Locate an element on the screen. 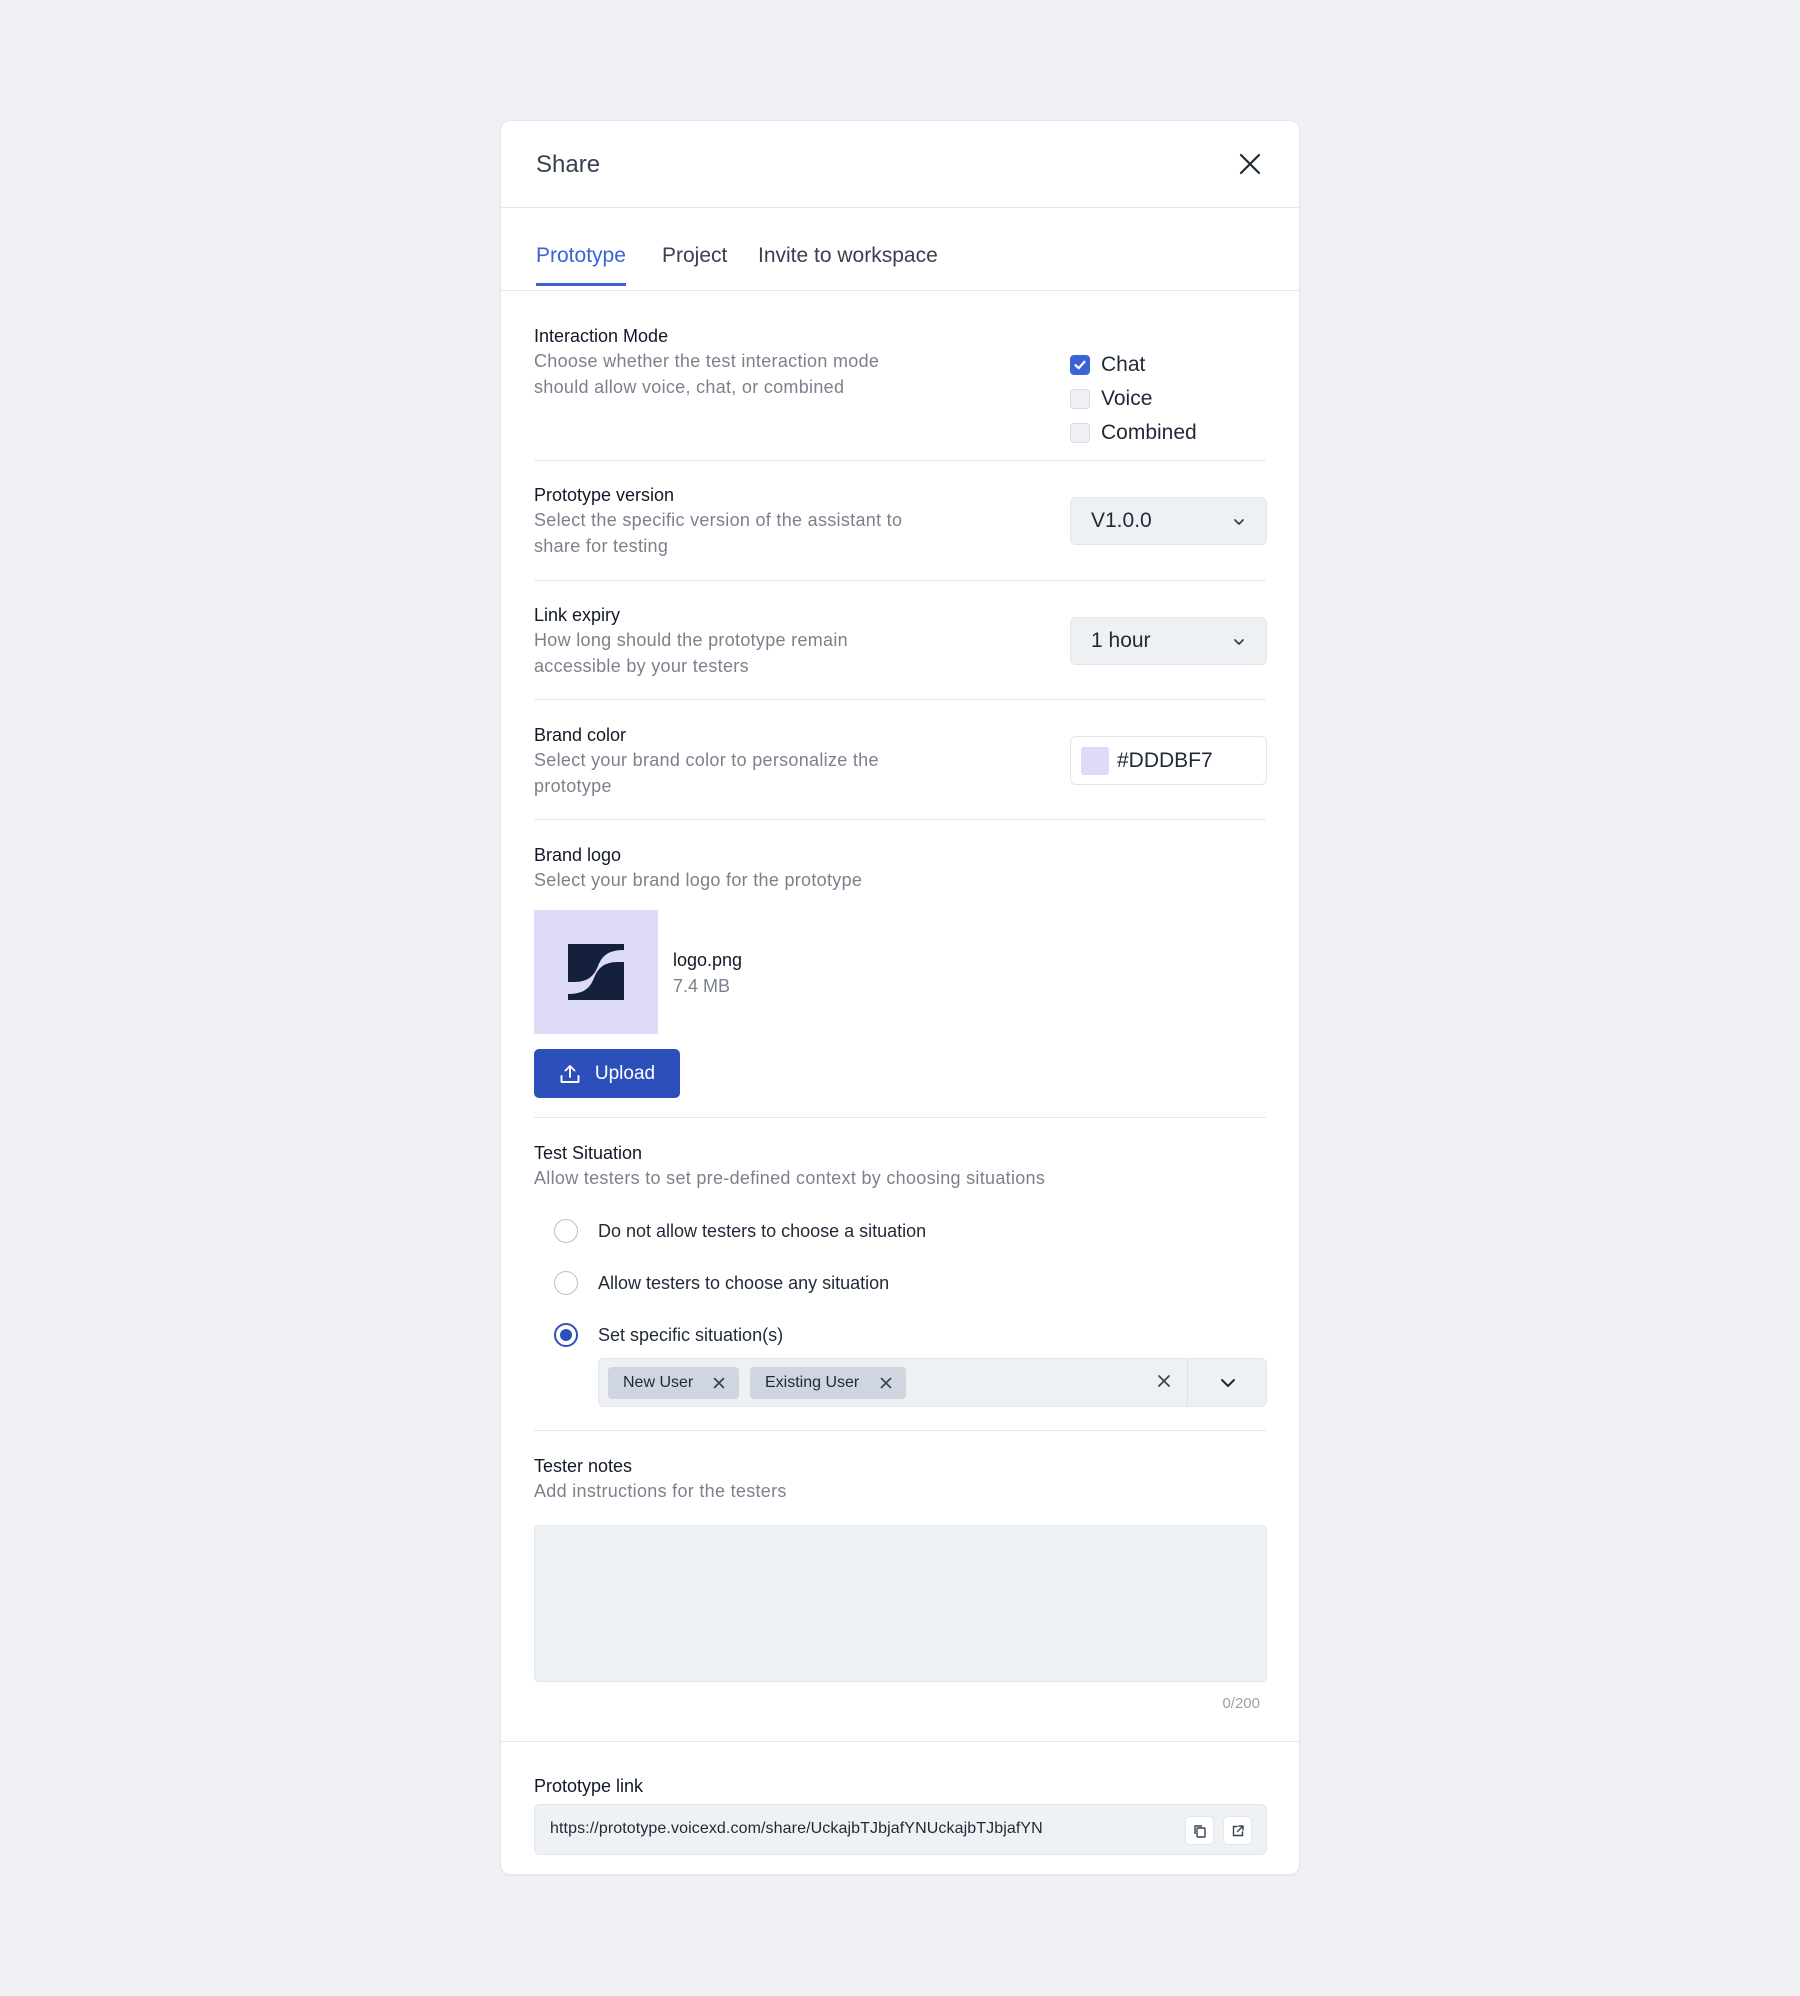 The width and height of the screenshot is (1800, 1996). logo-file-name: logo.png is located at coordinates (708, 960).